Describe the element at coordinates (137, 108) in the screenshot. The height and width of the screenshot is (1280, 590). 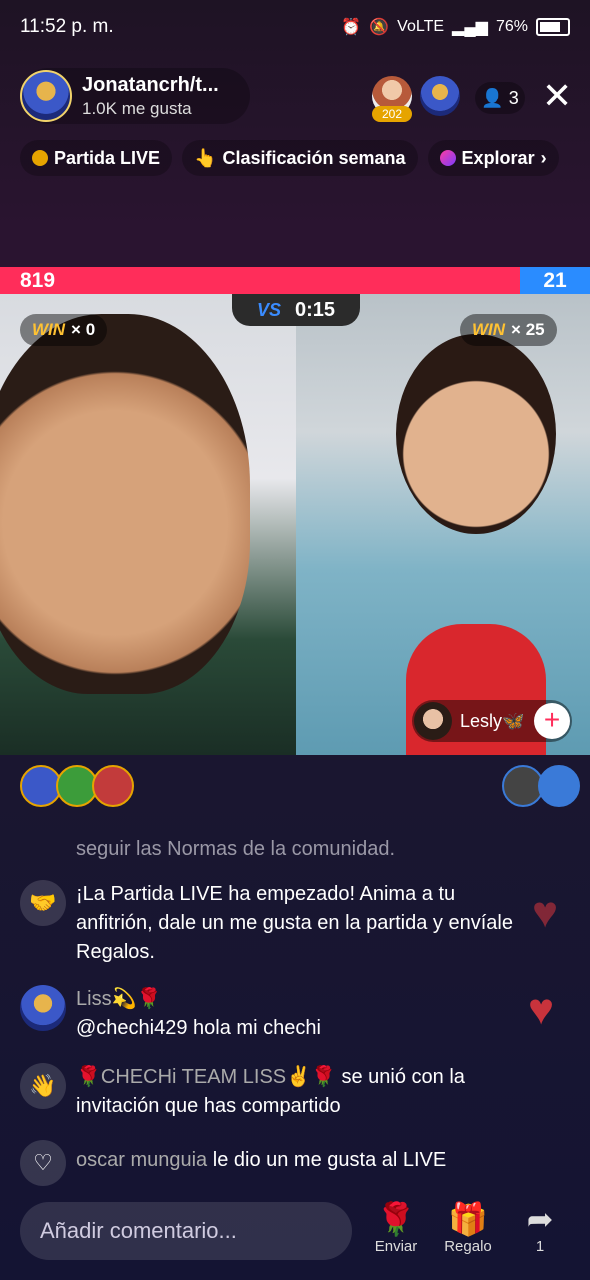
I see `host-likes: 1.0K me gusta` at that location.